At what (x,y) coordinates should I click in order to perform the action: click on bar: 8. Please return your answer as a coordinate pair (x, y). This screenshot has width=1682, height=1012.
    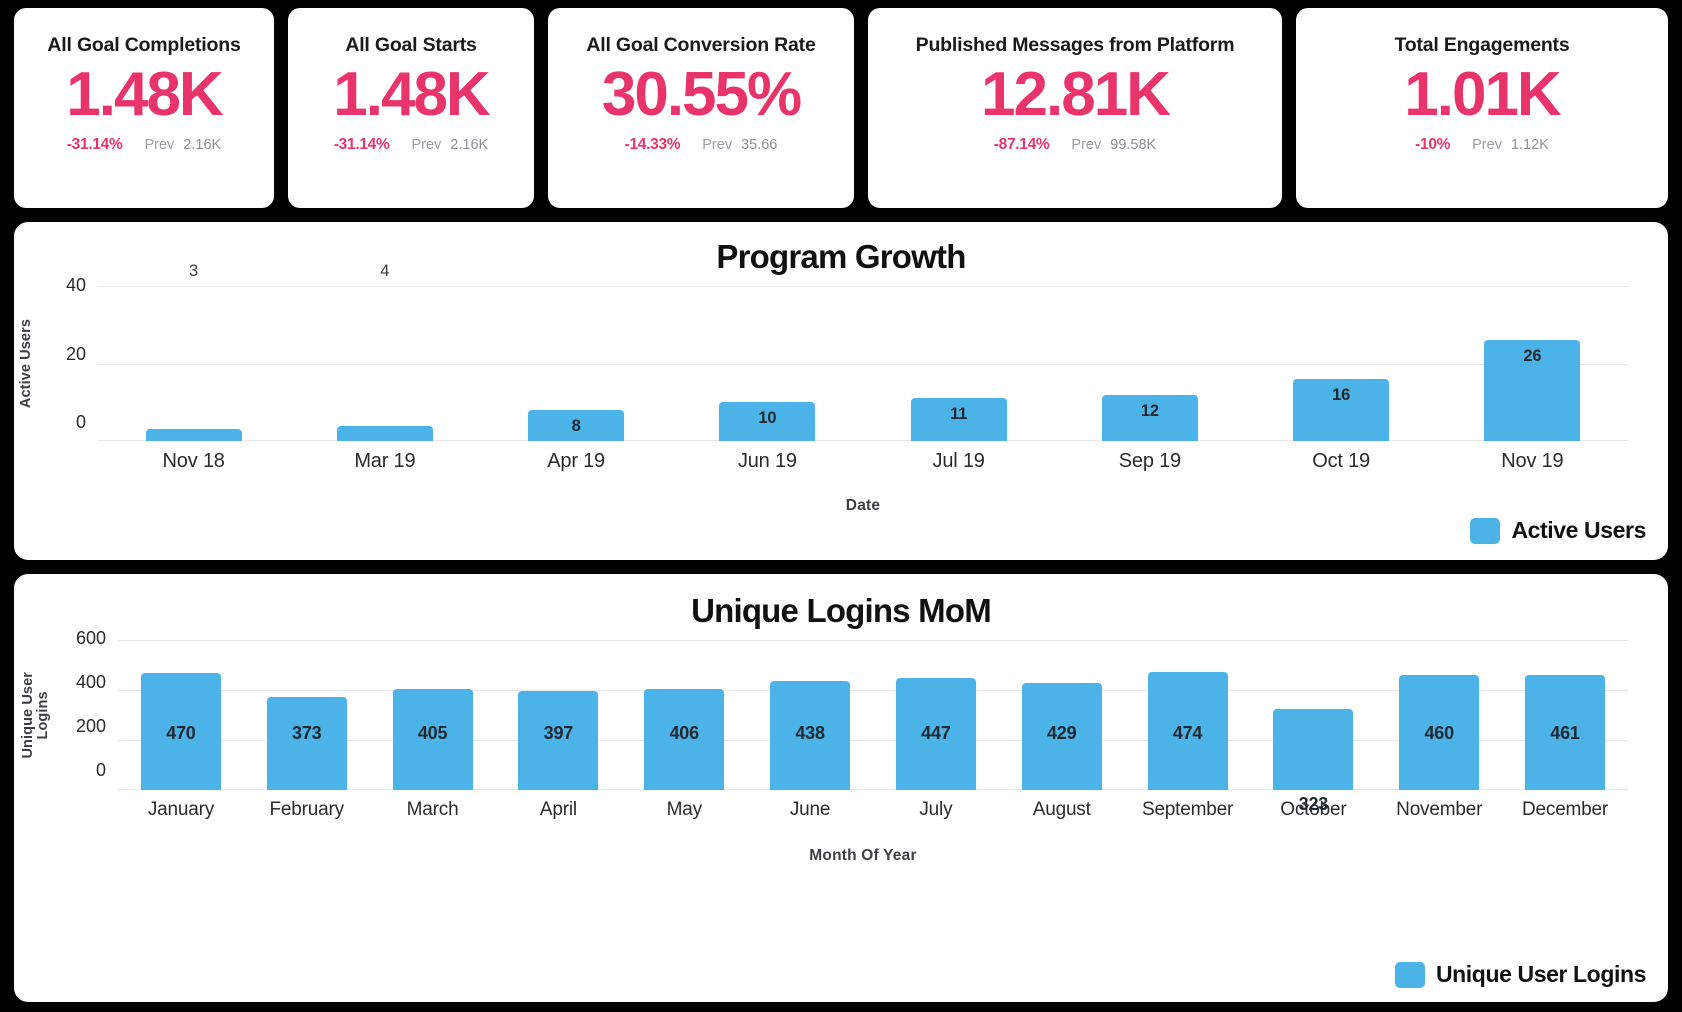
    Looking at the image, I should click on (576, 425).